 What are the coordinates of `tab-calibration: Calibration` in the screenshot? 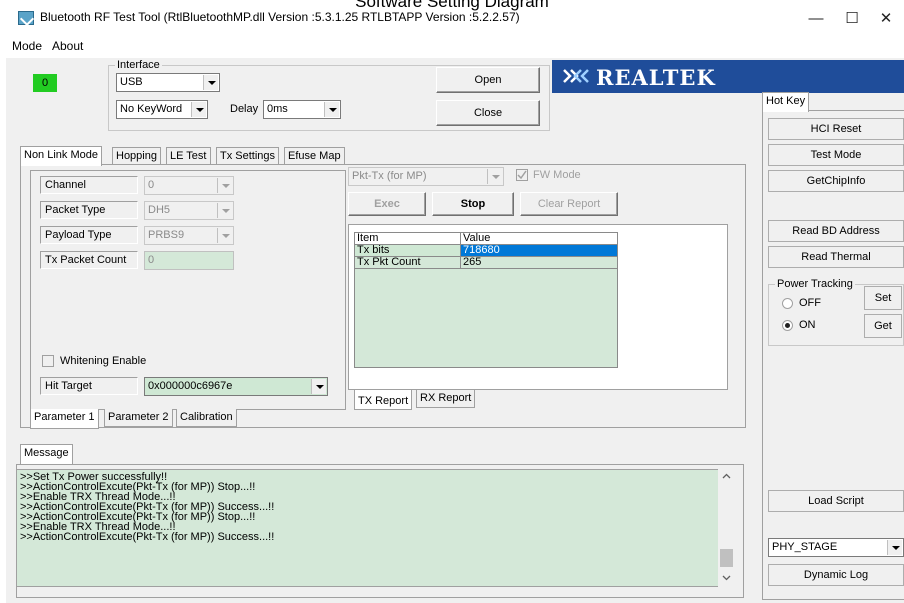 It's located at (206, 418).